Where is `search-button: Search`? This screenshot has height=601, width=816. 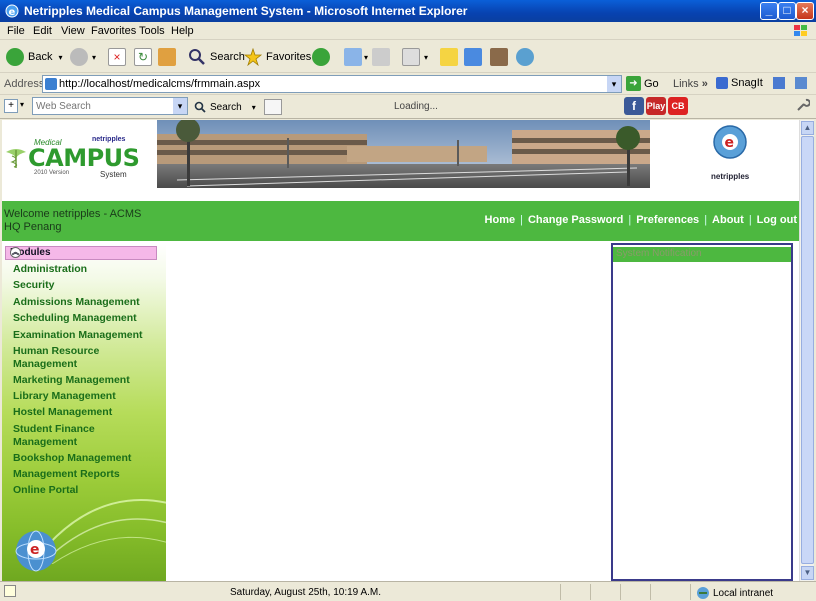
search-button: Search is located at coordinates (216, 57).